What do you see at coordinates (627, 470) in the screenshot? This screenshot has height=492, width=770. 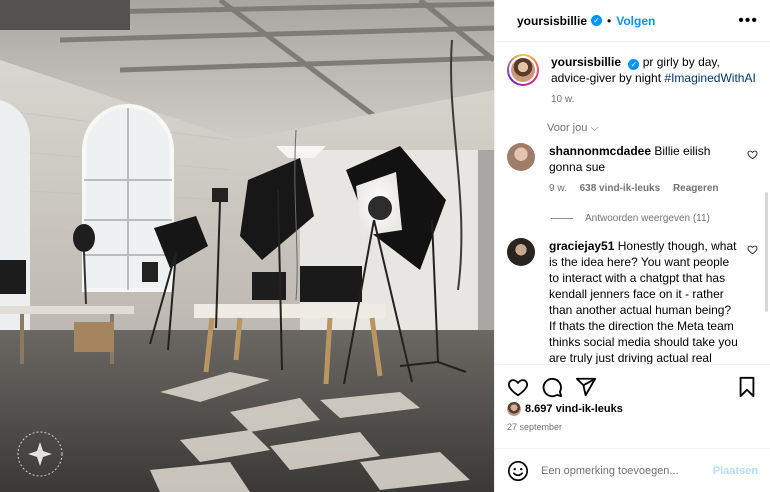 I see `add-comment-input` at bounding box center [627, 470].